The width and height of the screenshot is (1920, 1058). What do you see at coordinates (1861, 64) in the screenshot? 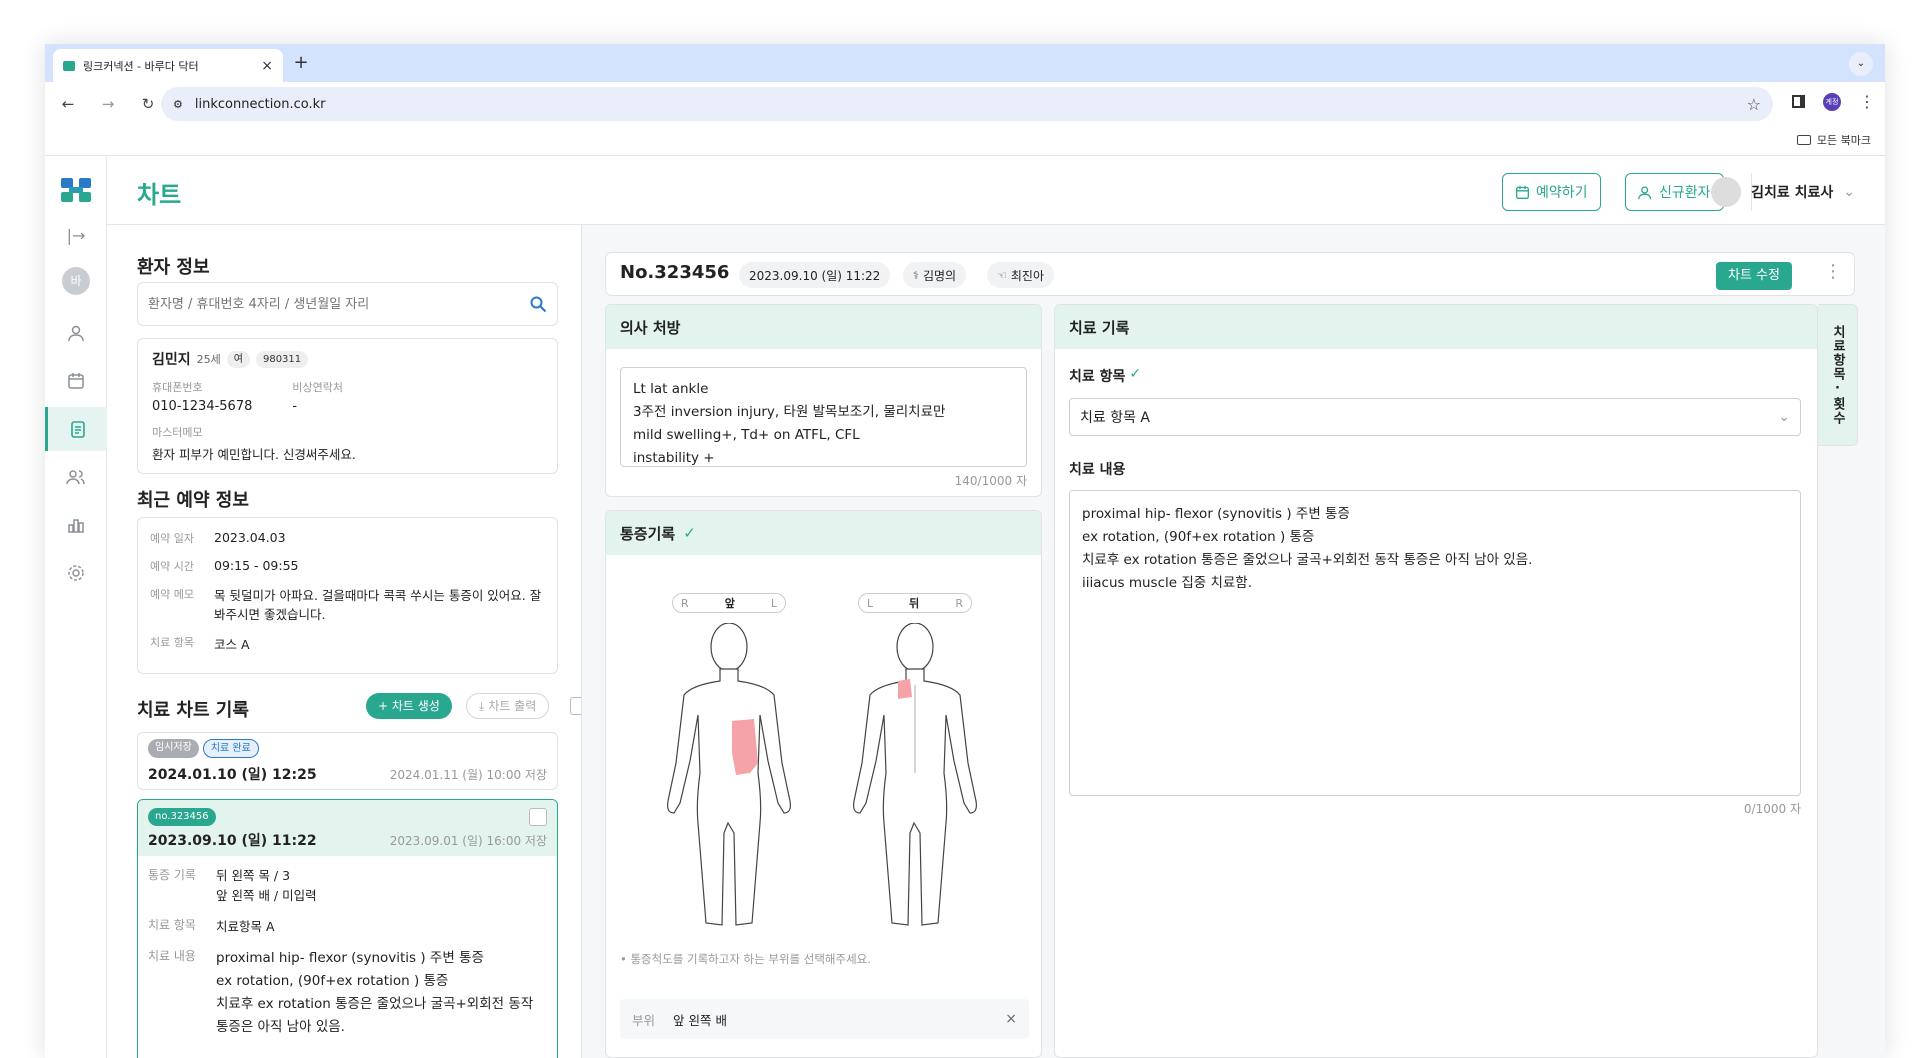
I see `tab-search-chevron-icon: ⌄` at bounding box center [1861, 64].